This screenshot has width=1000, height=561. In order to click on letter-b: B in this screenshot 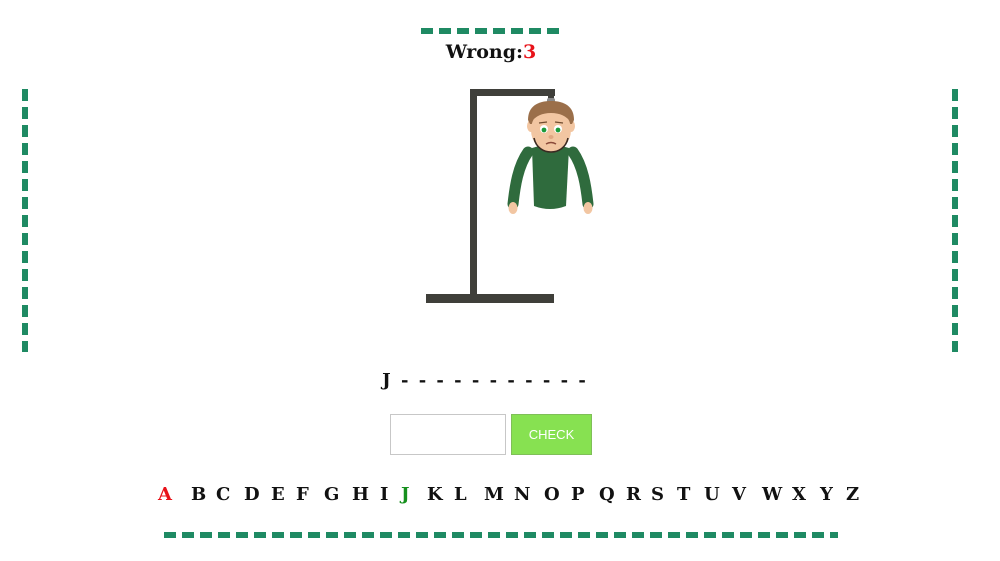, I will do `click(198, 494)`.